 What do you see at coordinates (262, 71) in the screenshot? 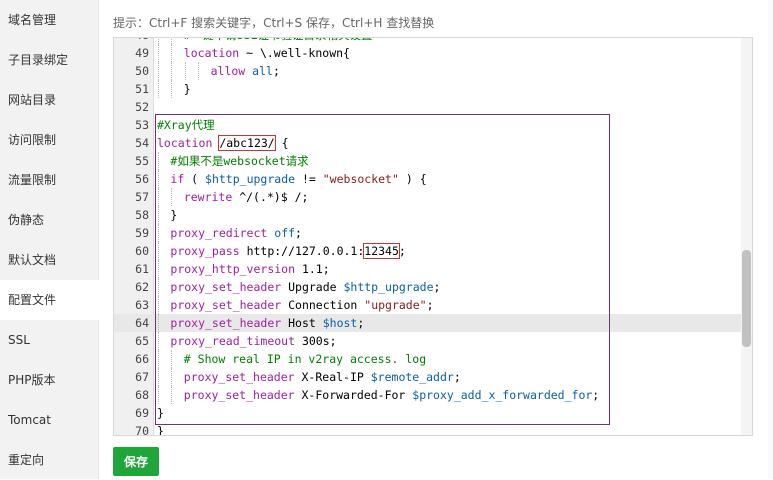
I see `code-token: all` at bounding box center [262, 71].